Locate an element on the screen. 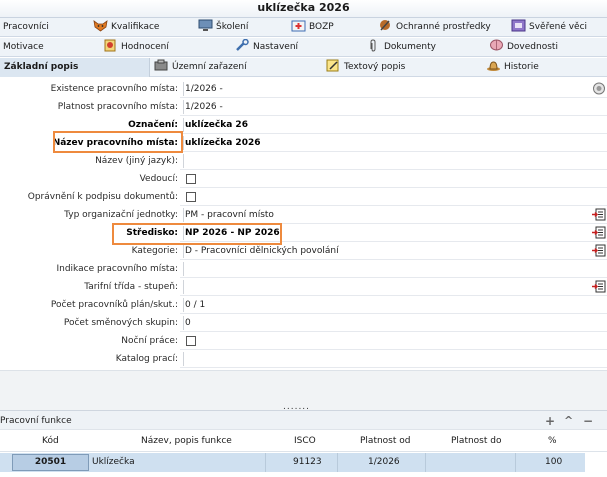 Image resolution: width=607 pixels, height=477 pixels. tab-label: Historie is located at coordinates (521, 67).